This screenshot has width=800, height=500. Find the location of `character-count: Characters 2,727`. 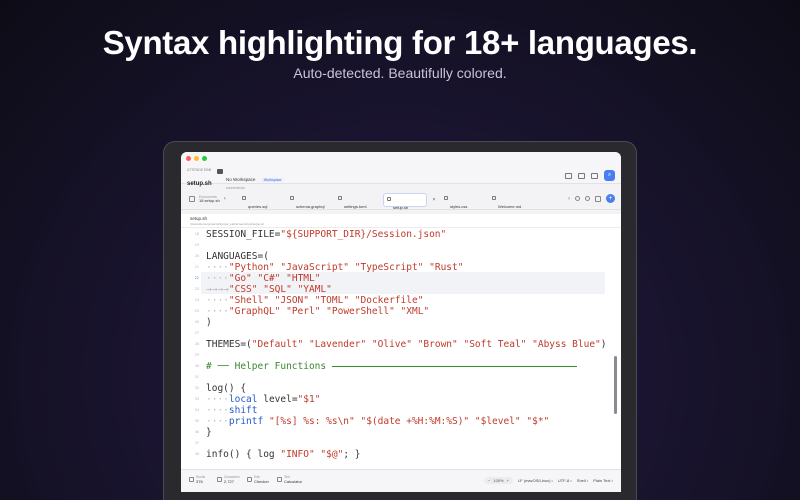

character-count: Characters 2,727 is located at coordinates (228, 479).